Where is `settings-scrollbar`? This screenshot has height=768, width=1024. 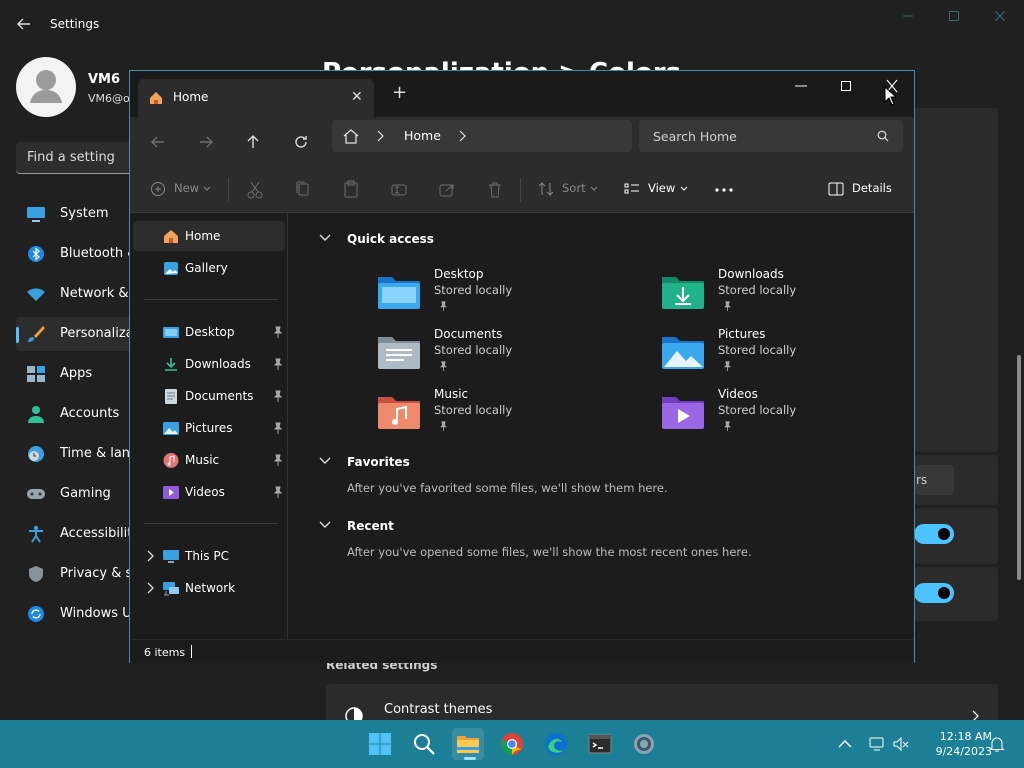 settings-scrollbar is located at coordinates (1019, 467).